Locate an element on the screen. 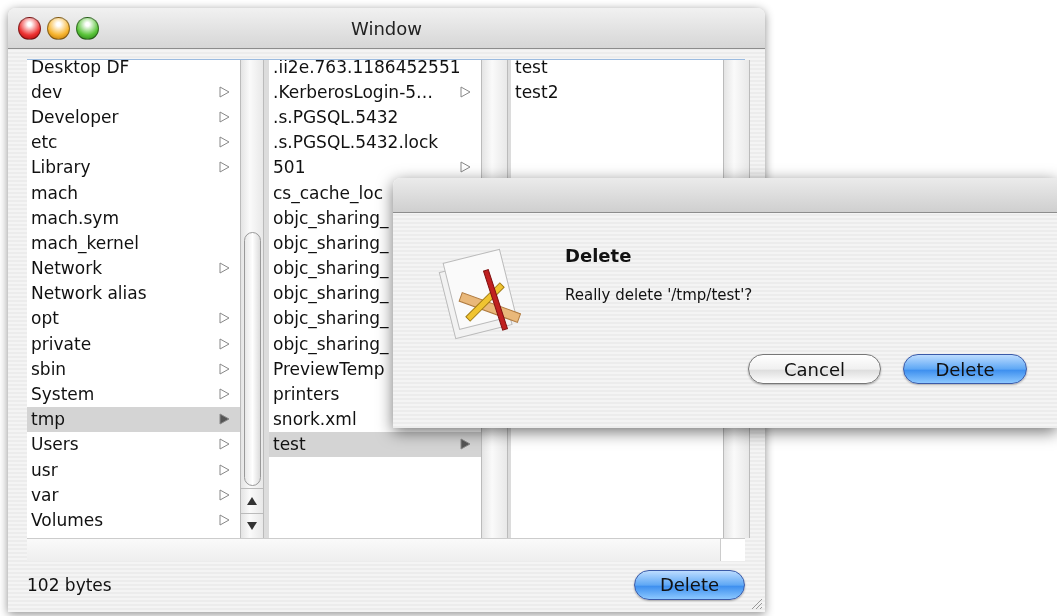  file-list-item: Network alias is located at coordinates (133, 293).